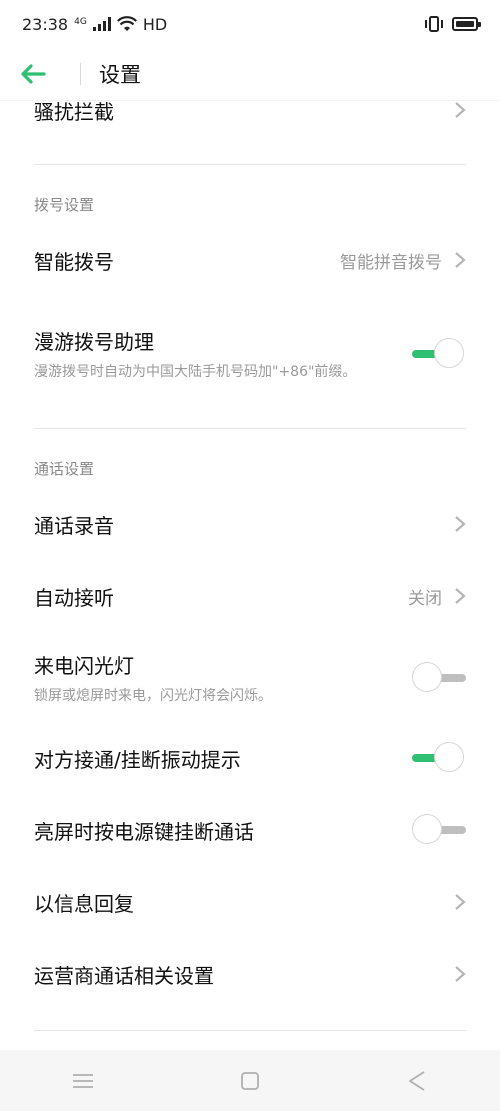  What do you see at coordinates (195, 371) in the screenshot?
I see `row-desc: 漫游拨号时自动为中国大陆手机号码加"+86"前缀。` at bounding box center [195, 371].